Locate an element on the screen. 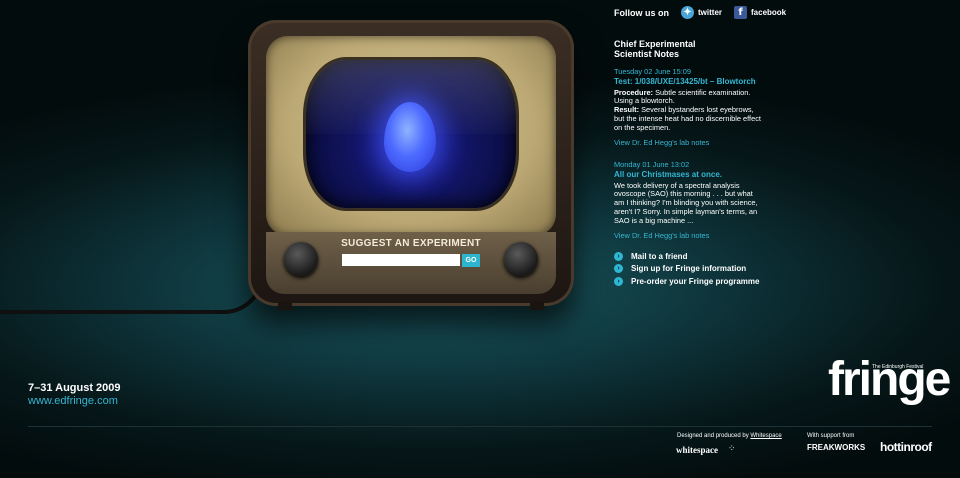 The height and width of the screenshot is (478, 960). tv-bezel is located at coordinates (411, 136).